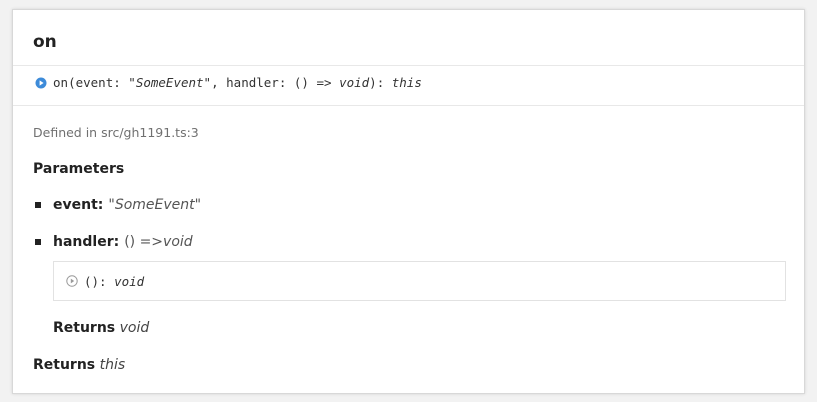 This screenshot has width=817, height=402. What do you see at coordinates (86, 242) in the screenshot?
I see `parameter-name: handler:` at bounding box center [86, 242].